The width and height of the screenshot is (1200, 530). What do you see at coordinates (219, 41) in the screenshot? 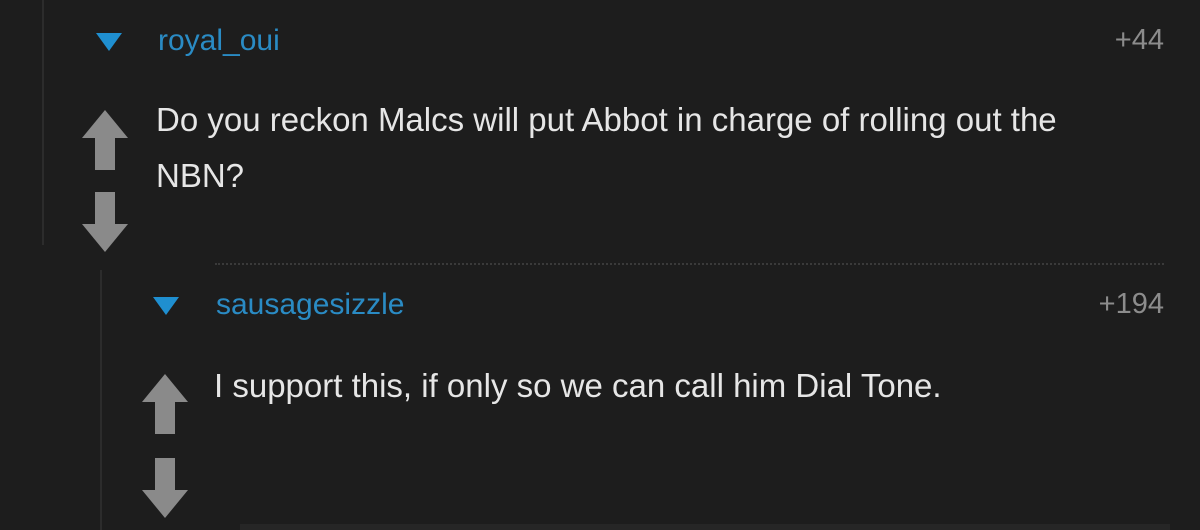
I see `comment-username: royal_oui` at bounding box center [219, 41].